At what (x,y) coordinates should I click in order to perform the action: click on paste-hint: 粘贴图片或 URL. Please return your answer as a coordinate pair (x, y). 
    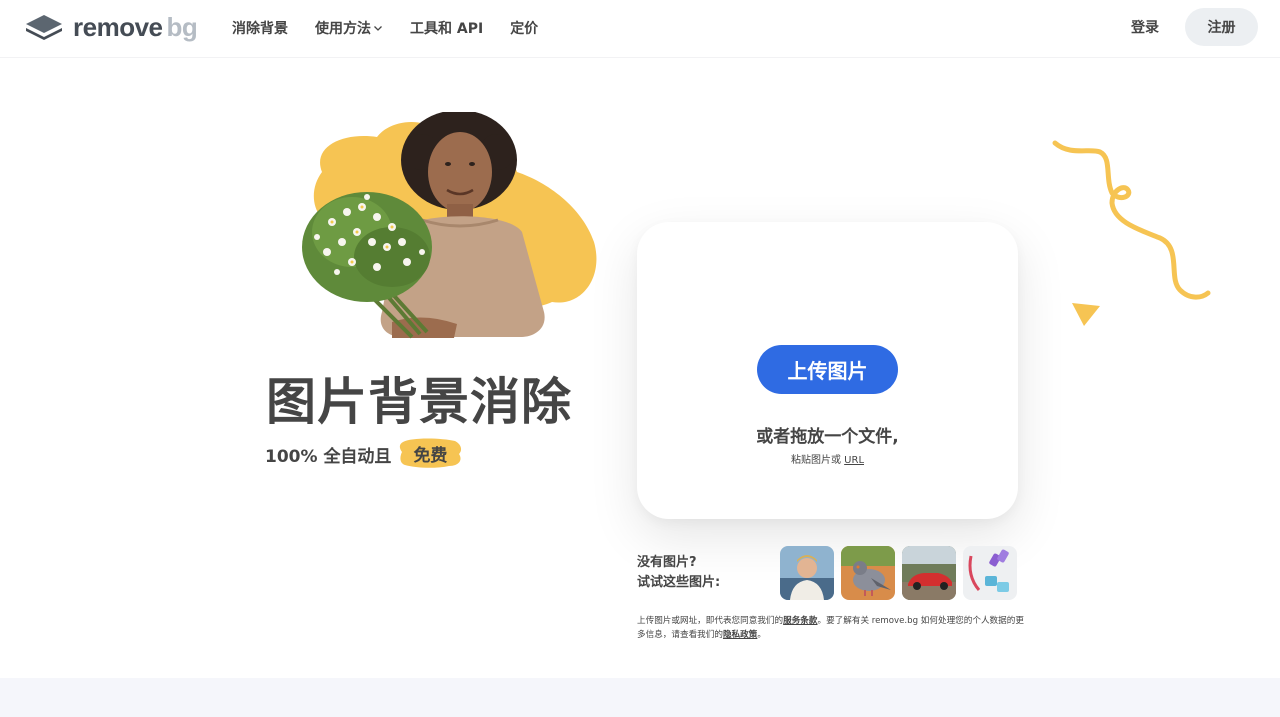
    Looking at the image, I should click on (827, 458).